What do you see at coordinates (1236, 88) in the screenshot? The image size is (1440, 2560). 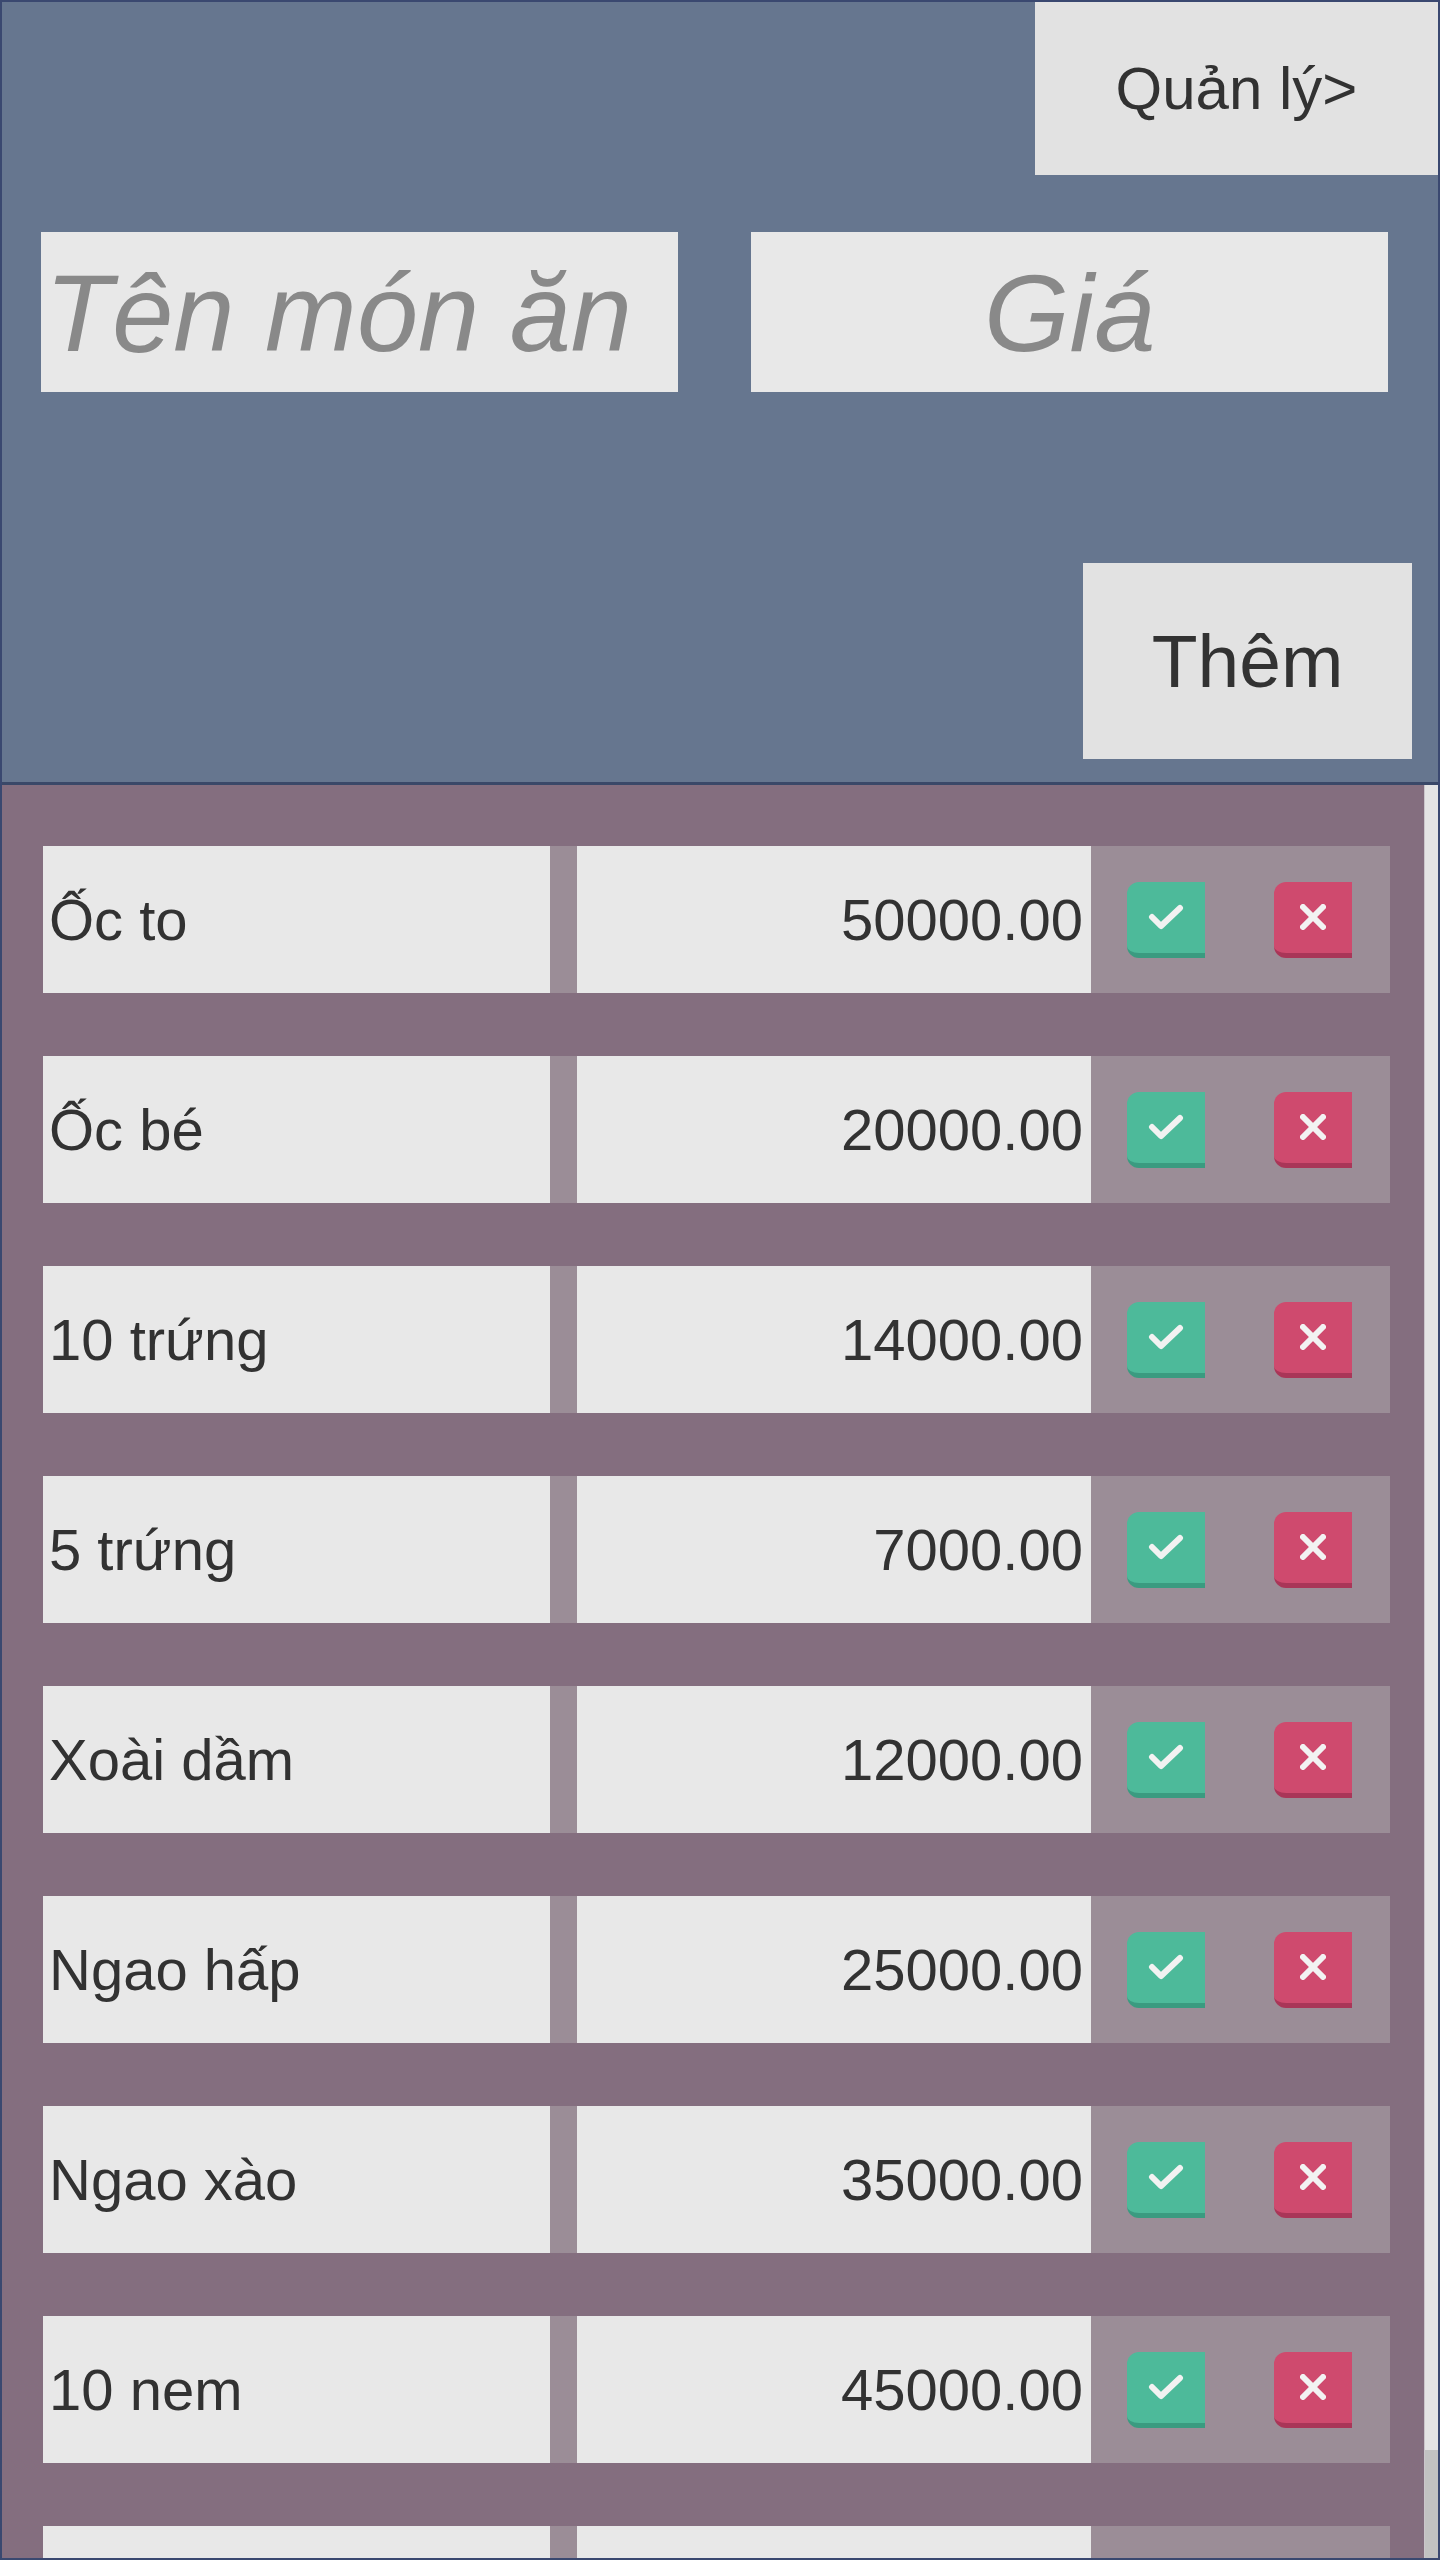 I see `manage-button: Quản lý>` at bounding box center [1236, 88].